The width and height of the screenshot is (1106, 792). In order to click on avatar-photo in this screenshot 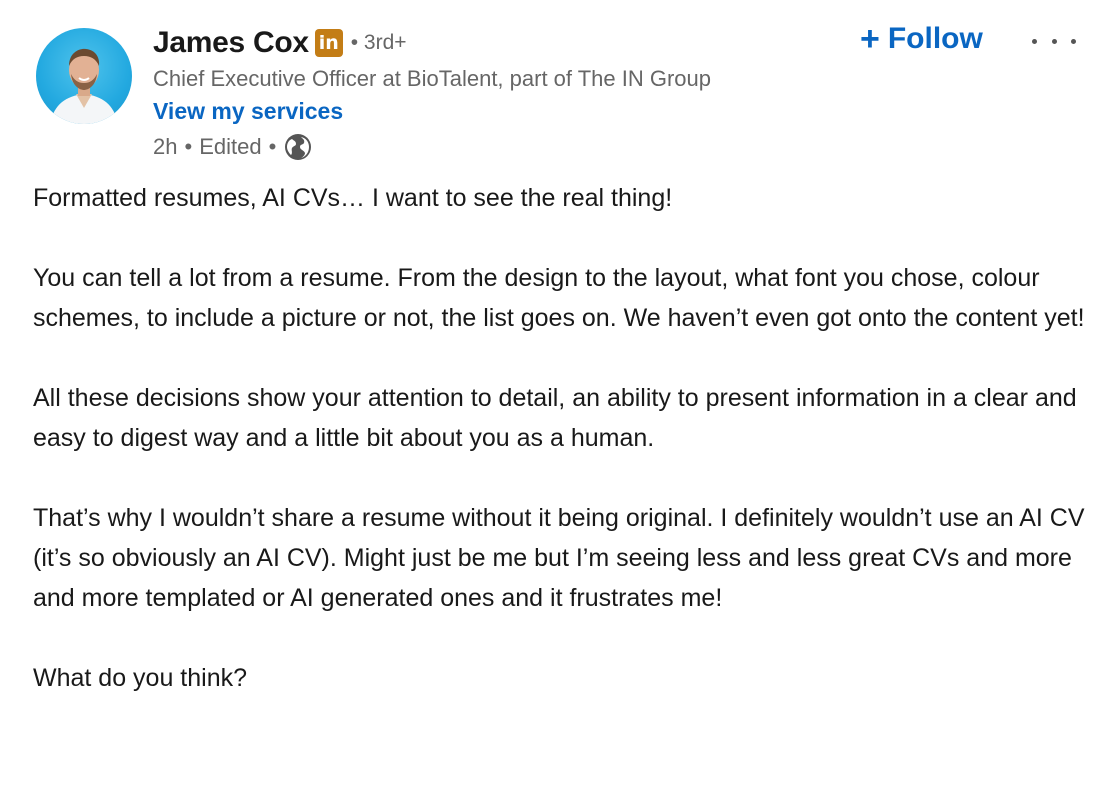, I will do `click(84, 86)`.